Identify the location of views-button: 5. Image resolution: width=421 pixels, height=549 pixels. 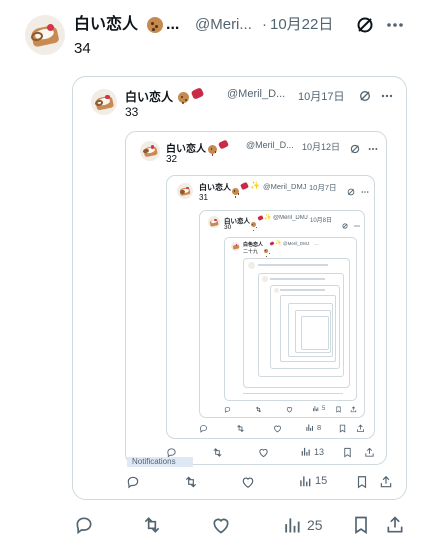
(318, 408).